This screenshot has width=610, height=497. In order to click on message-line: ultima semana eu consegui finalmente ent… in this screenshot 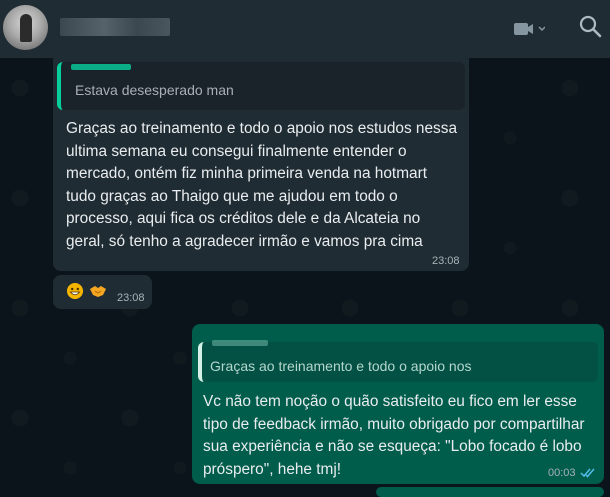, I will do `click(236, 151)`.